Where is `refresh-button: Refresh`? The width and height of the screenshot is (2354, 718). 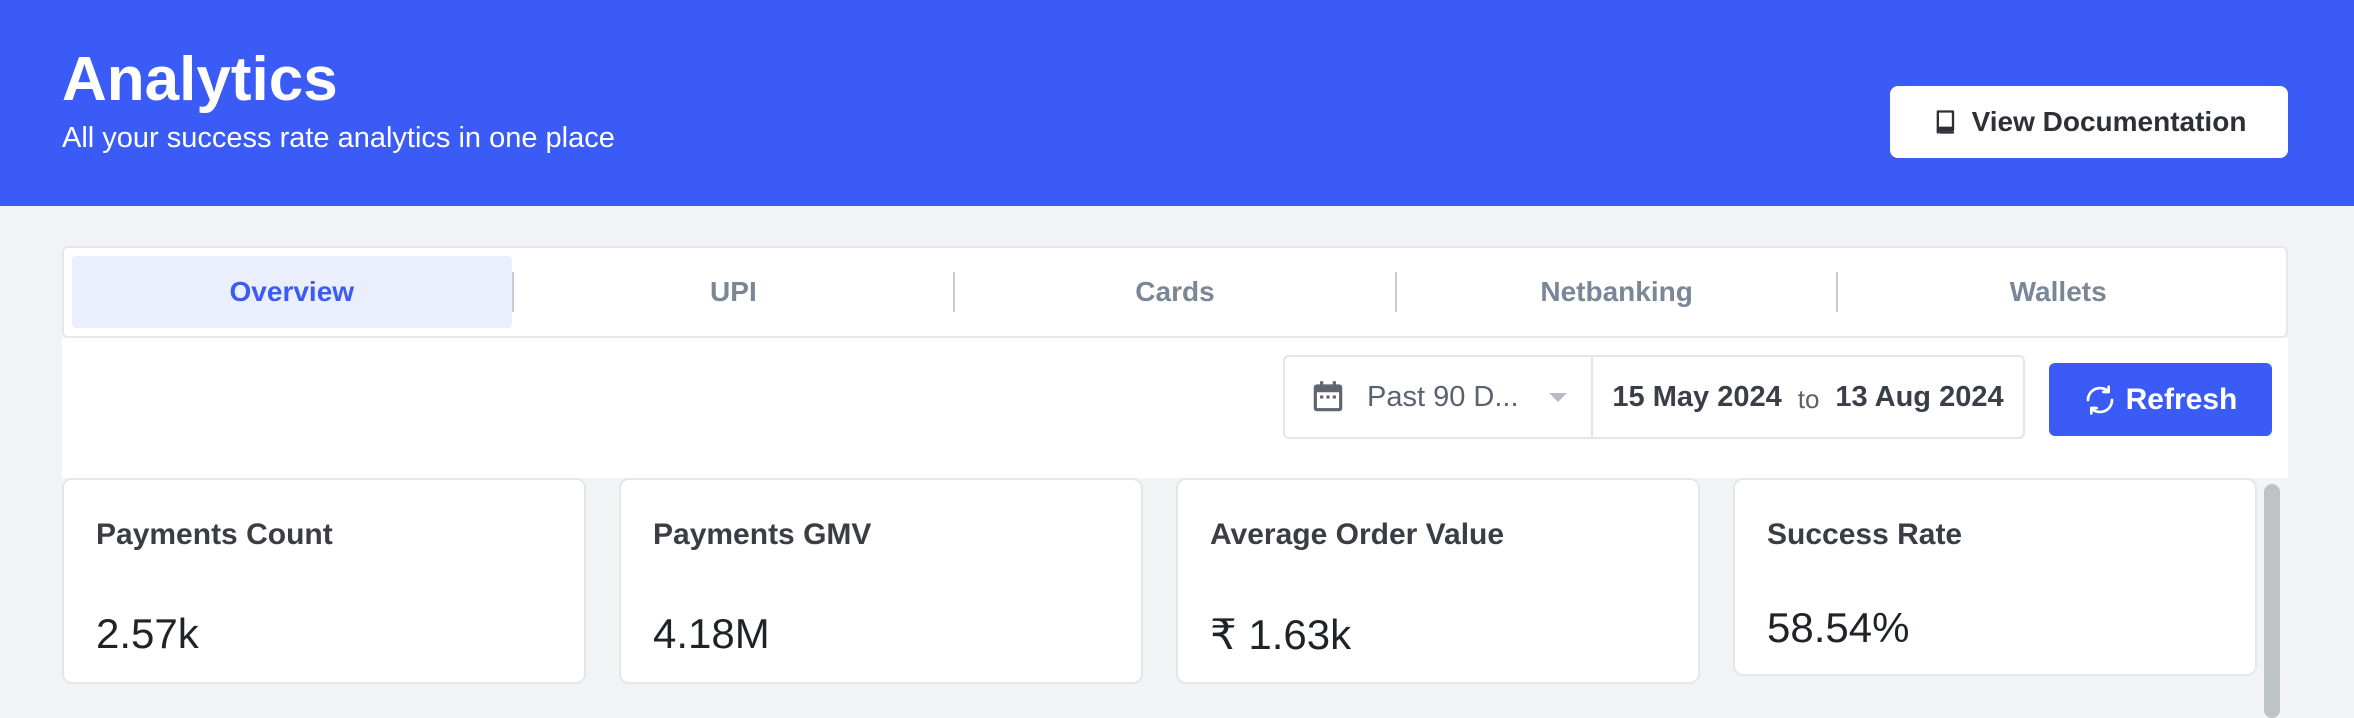 refresh-button: Refresh is located at coordinates (2160, 399).